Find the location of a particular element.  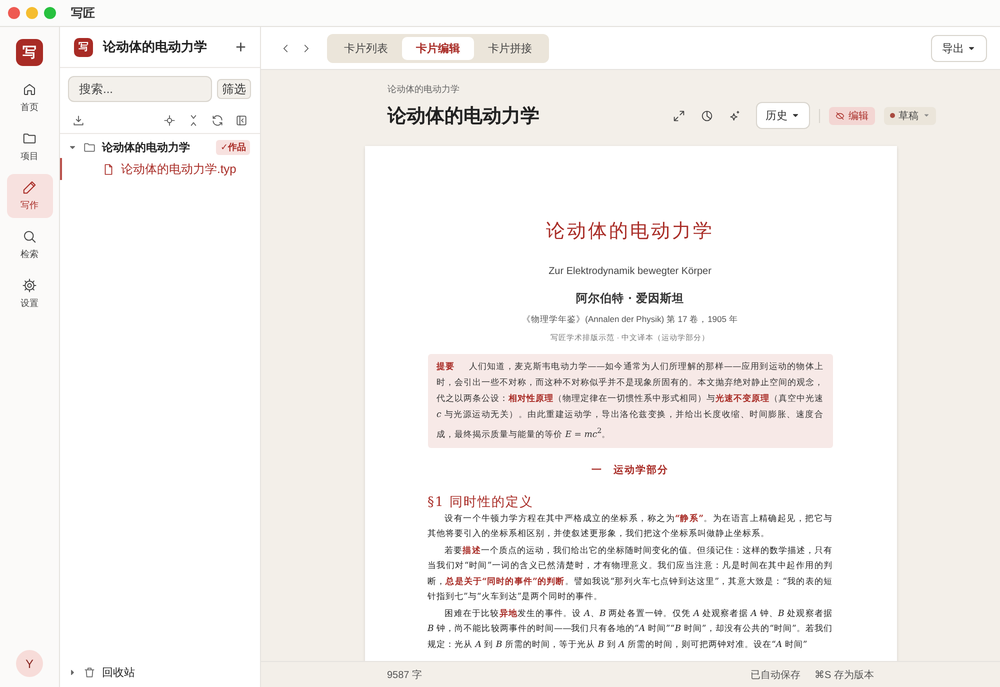

nav-label: 写作 is located at coordinates (29, 205).